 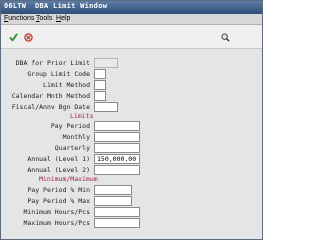 I want to click on field-fiscal-anniv-begin-date, so click(x=106, y=107).